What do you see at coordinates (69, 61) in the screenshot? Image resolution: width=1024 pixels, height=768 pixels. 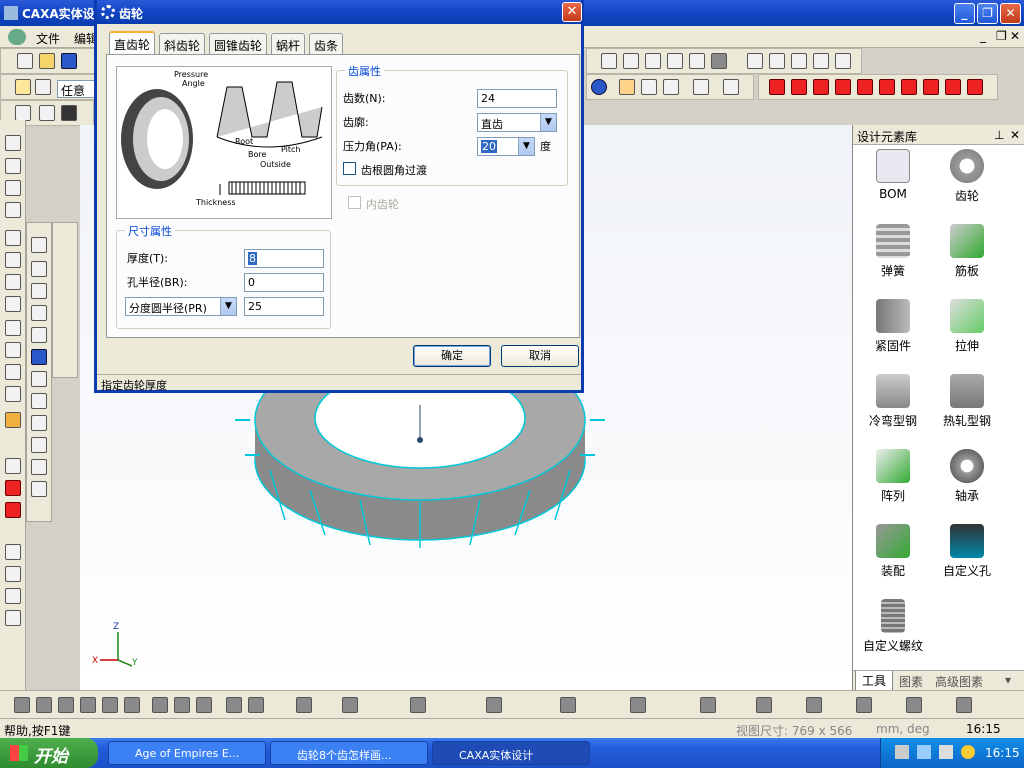 I see `save-icon` at bounding box center [69, 61].